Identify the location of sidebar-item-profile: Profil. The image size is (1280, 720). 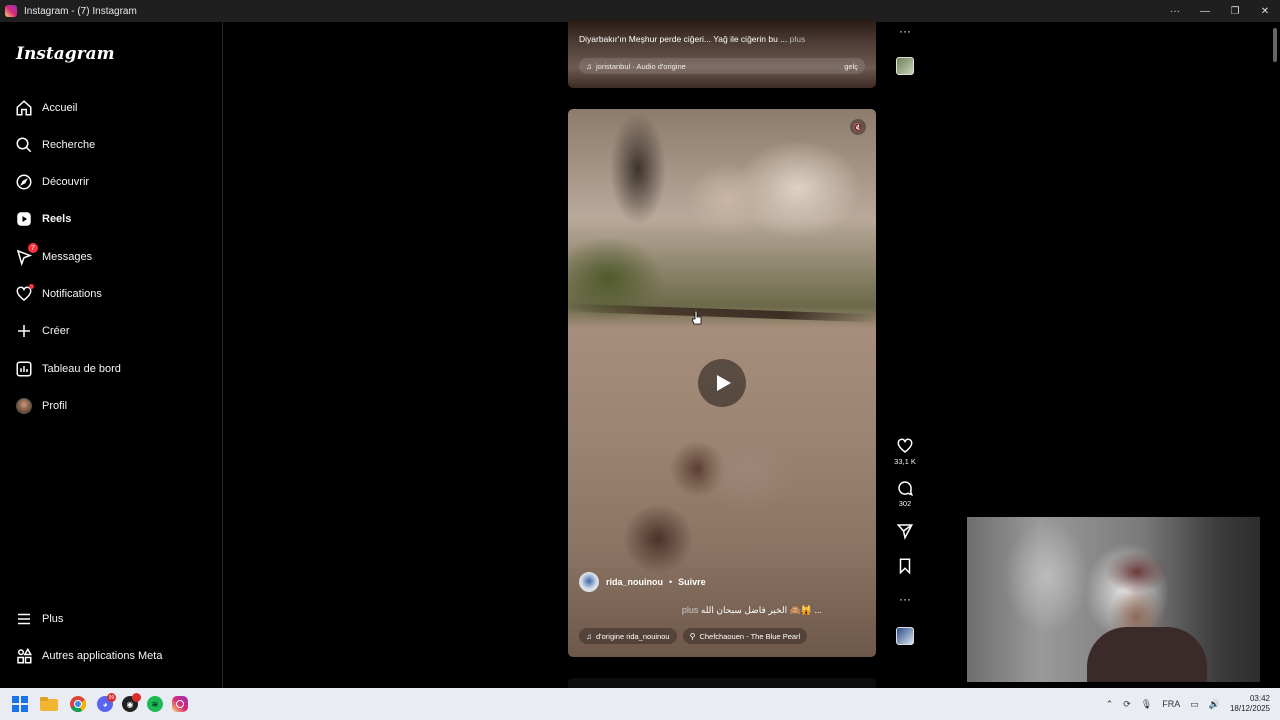
(114, 406).